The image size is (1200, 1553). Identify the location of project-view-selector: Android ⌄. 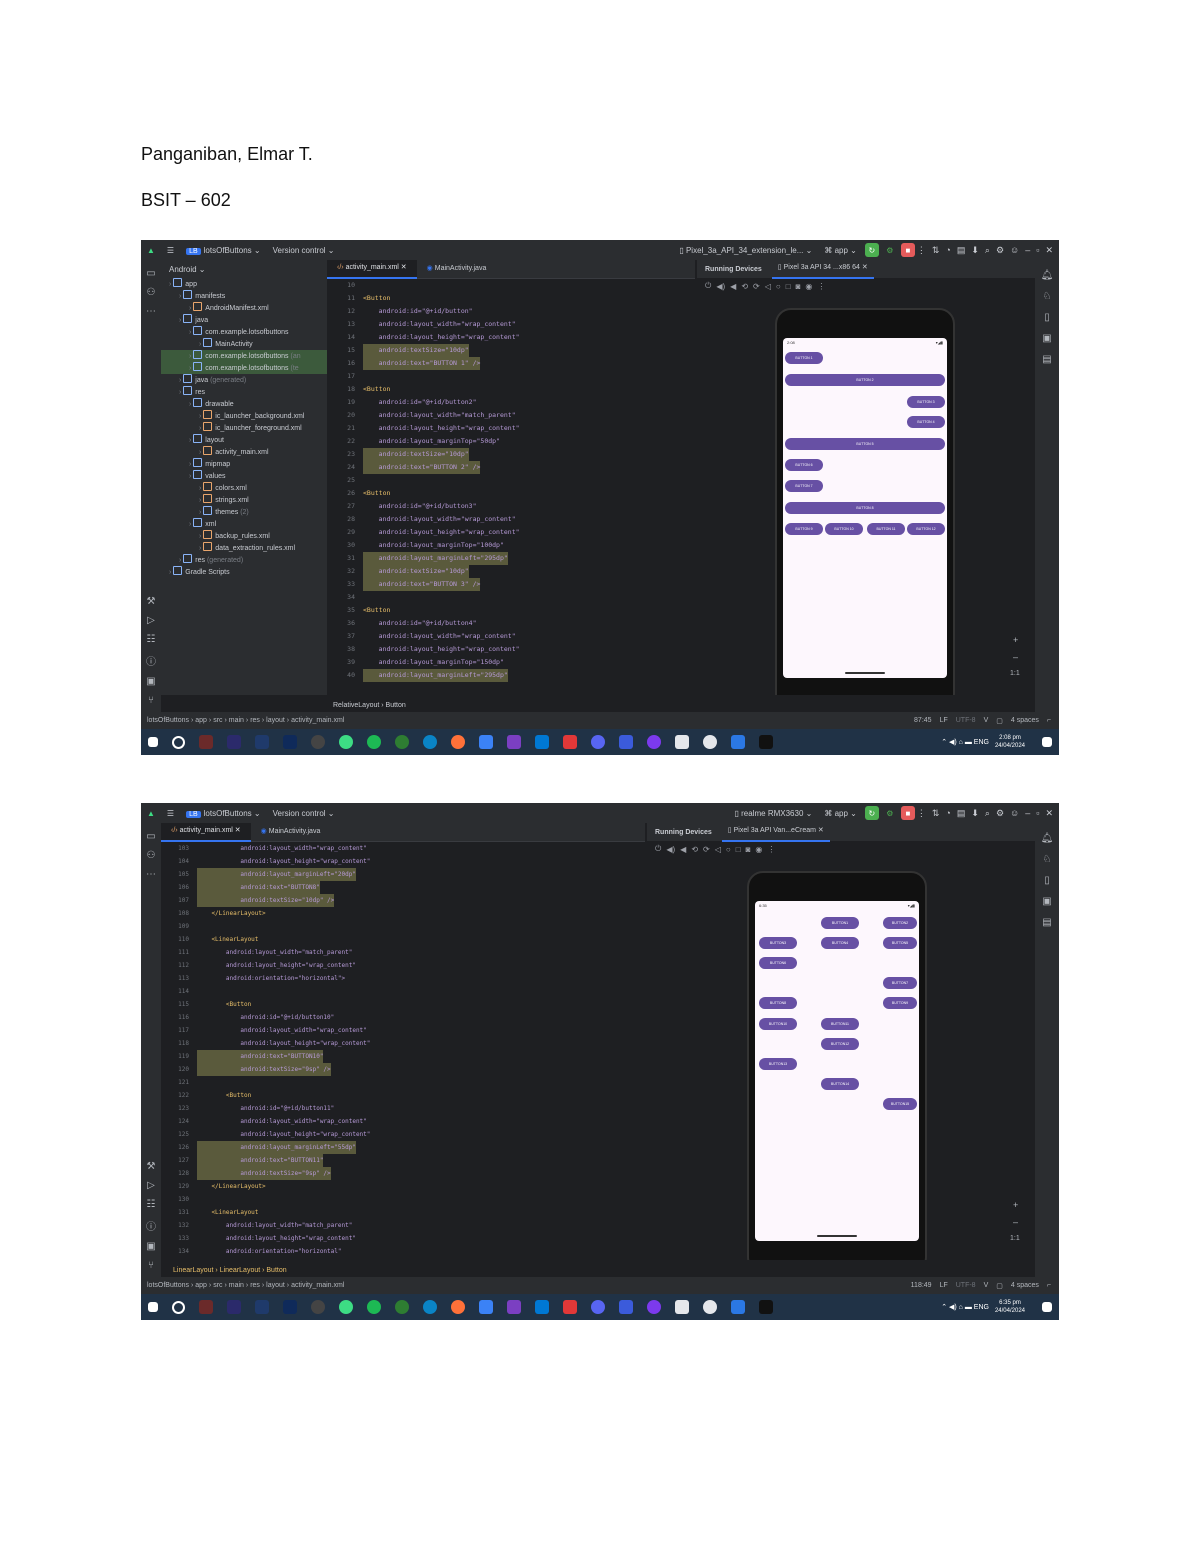
(244, 269).